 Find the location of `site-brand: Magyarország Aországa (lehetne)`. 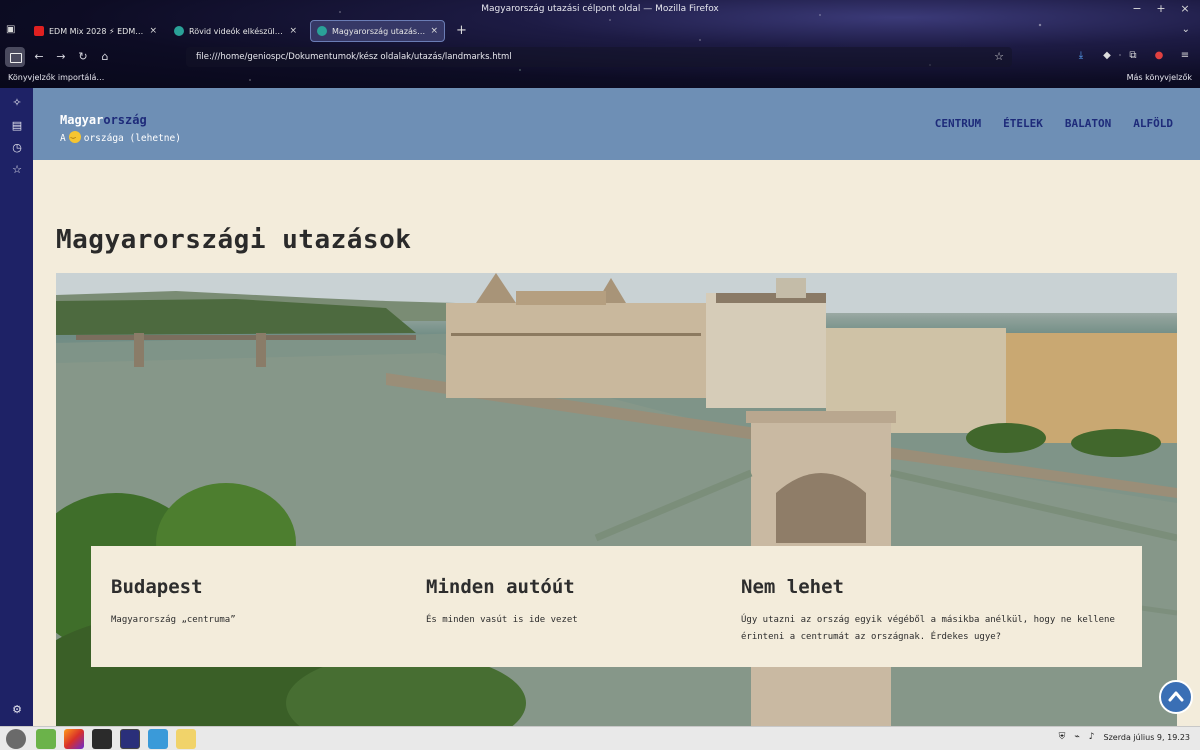

site-brand: Magyarország Aországa (lehetne) is located at coordinates (120, 126).